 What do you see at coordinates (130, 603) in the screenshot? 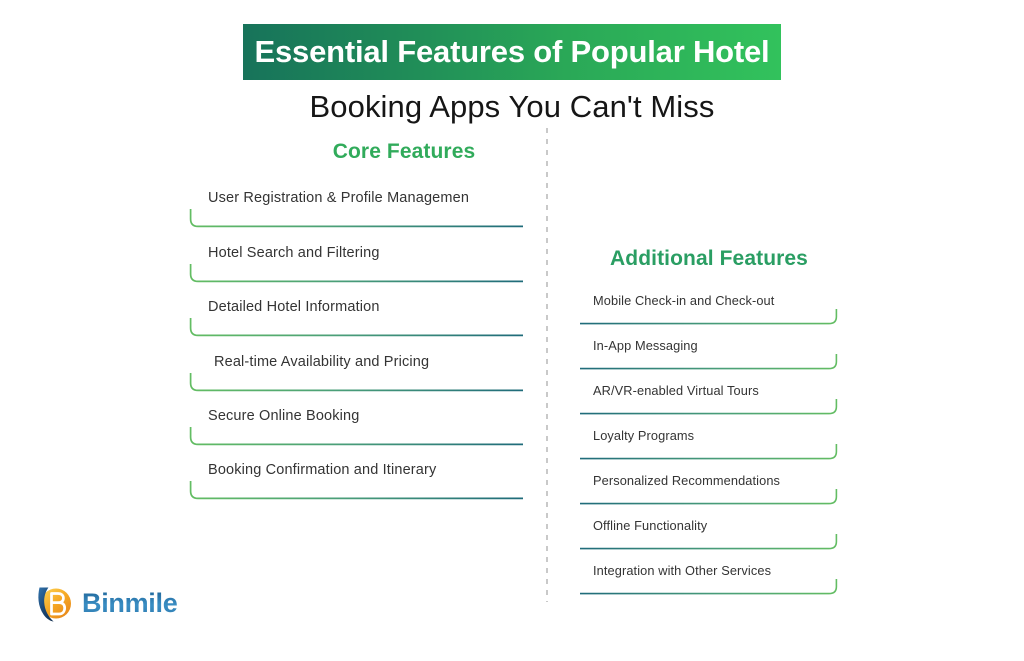
I see `binmile-wordmark: Binmile` at bounding box center [130, 603].